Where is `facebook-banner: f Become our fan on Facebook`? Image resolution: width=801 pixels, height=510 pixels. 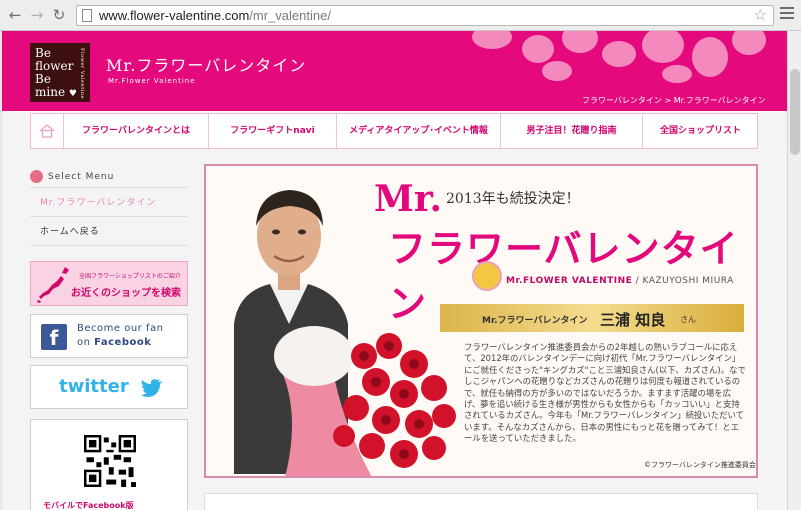 facebook-banner: f Become our fan on Facebook is located at coordinates (109, 336).